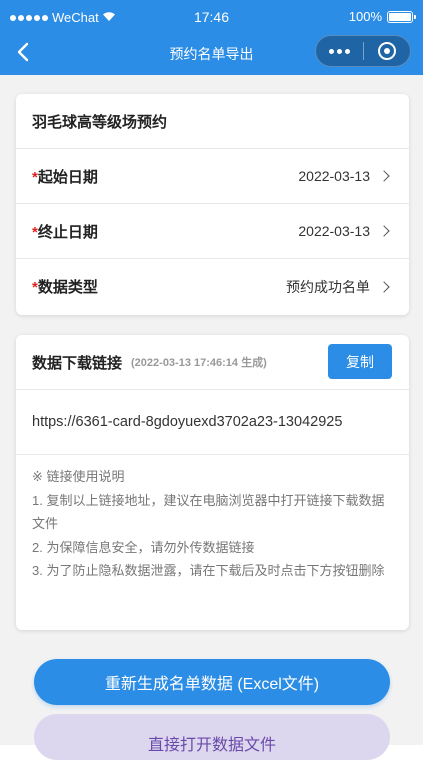 The height and width of the screenshot is (776, 423). I want to click on end-date-picker: *终止日期 2022-03-13, so click(212, 231).